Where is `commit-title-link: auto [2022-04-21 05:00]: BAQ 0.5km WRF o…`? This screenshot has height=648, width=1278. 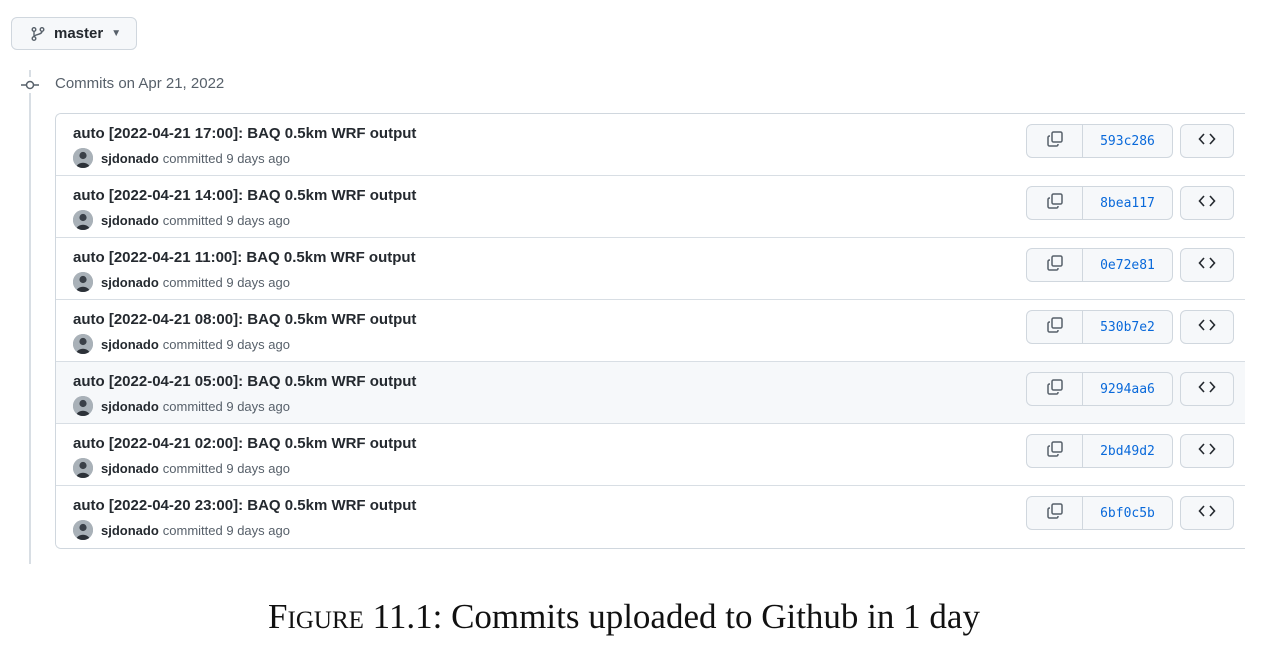
commit-title-link: auto [2022-04-21 05:00]: BAQ 0.5km WRF o… is located at coordinates (244, 381).